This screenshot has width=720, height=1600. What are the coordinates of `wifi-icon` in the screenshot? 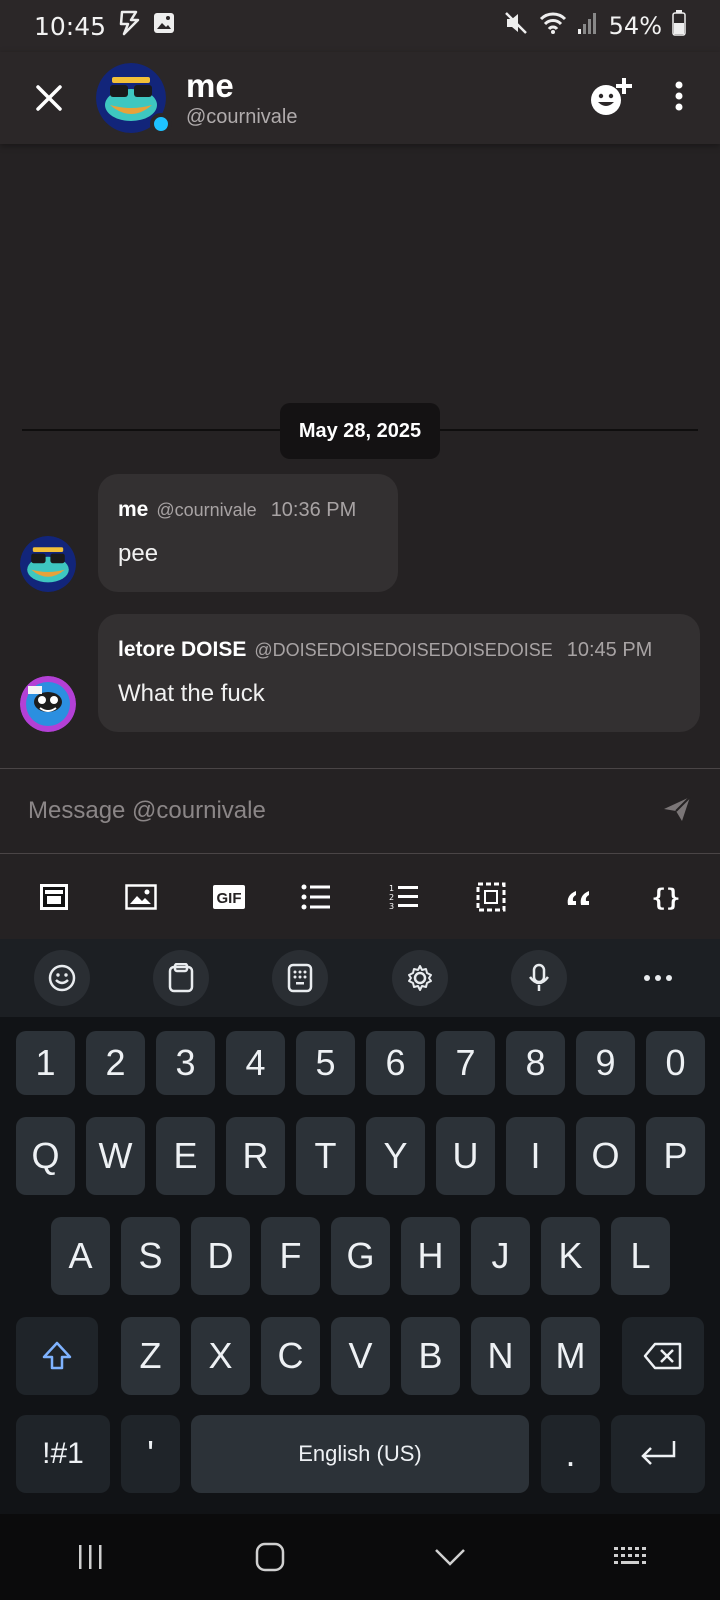 It's located at (553, 26).